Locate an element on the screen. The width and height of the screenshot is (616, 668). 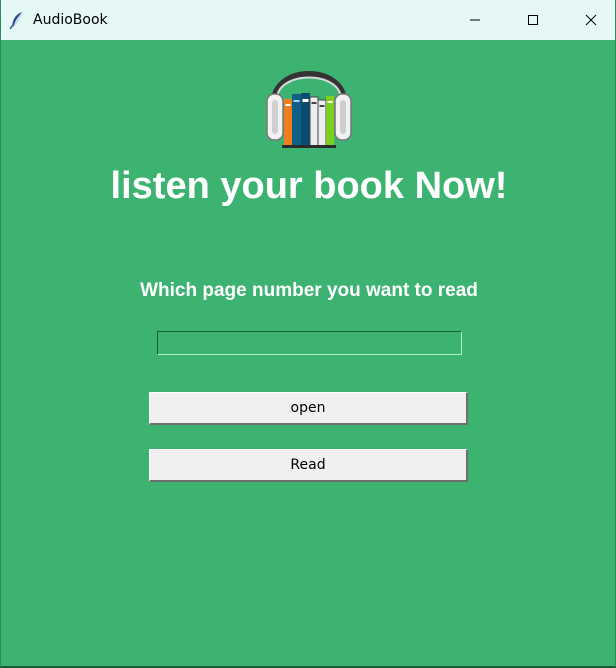
open-button: open is located at coordinates (308, 408).